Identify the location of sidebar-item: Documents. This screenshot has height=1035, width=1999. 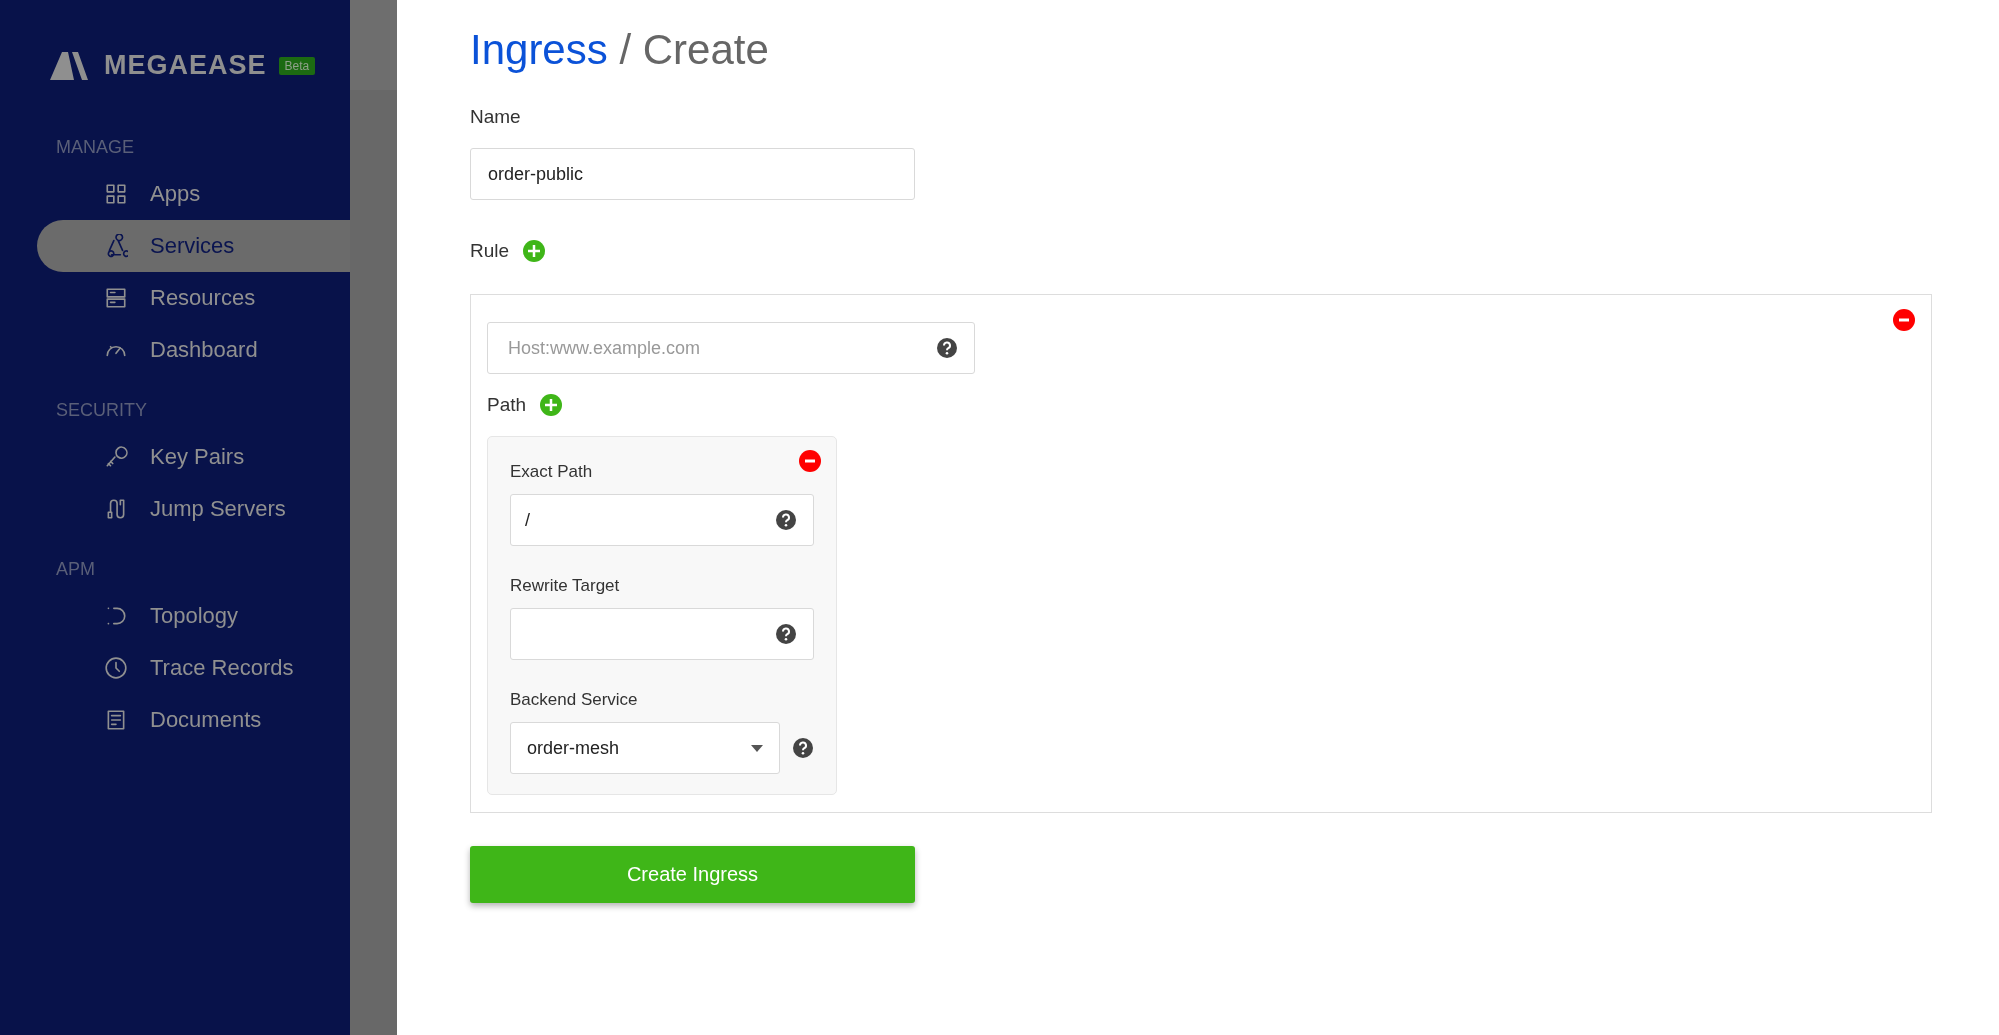
(193, 720).